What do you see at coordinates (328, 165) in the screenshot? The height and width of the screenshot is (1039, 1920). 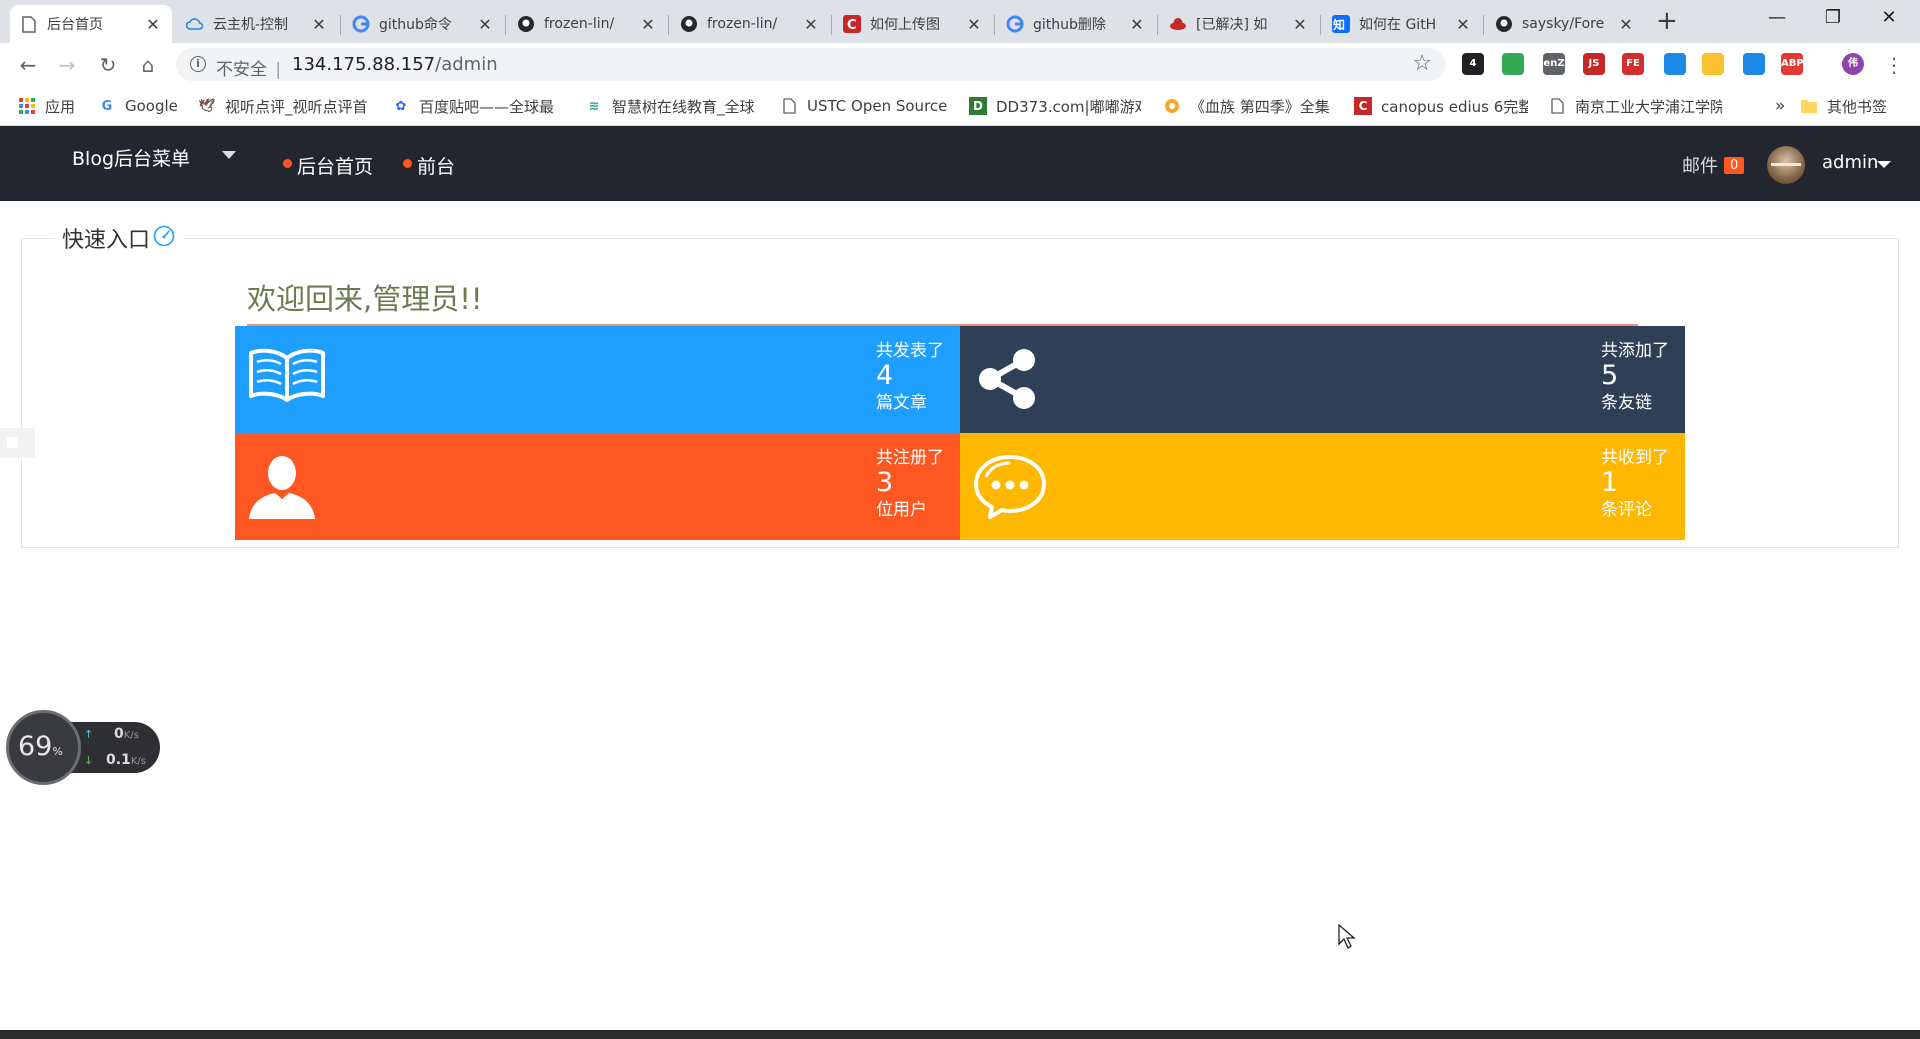 I see `nav-admin-home: 后台首页` at bounding box center [328, 165].